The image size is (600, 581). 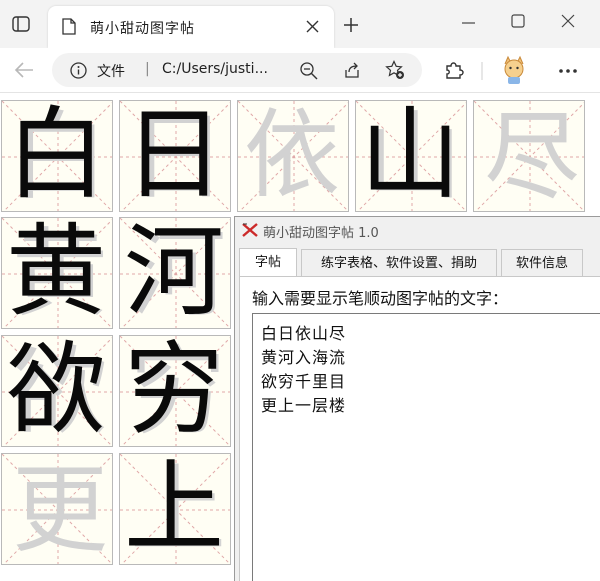 What do you see at coordinates (395, 70) in the screenshot?
I see `add-favorite-icon` at bounding box center [395, 70].